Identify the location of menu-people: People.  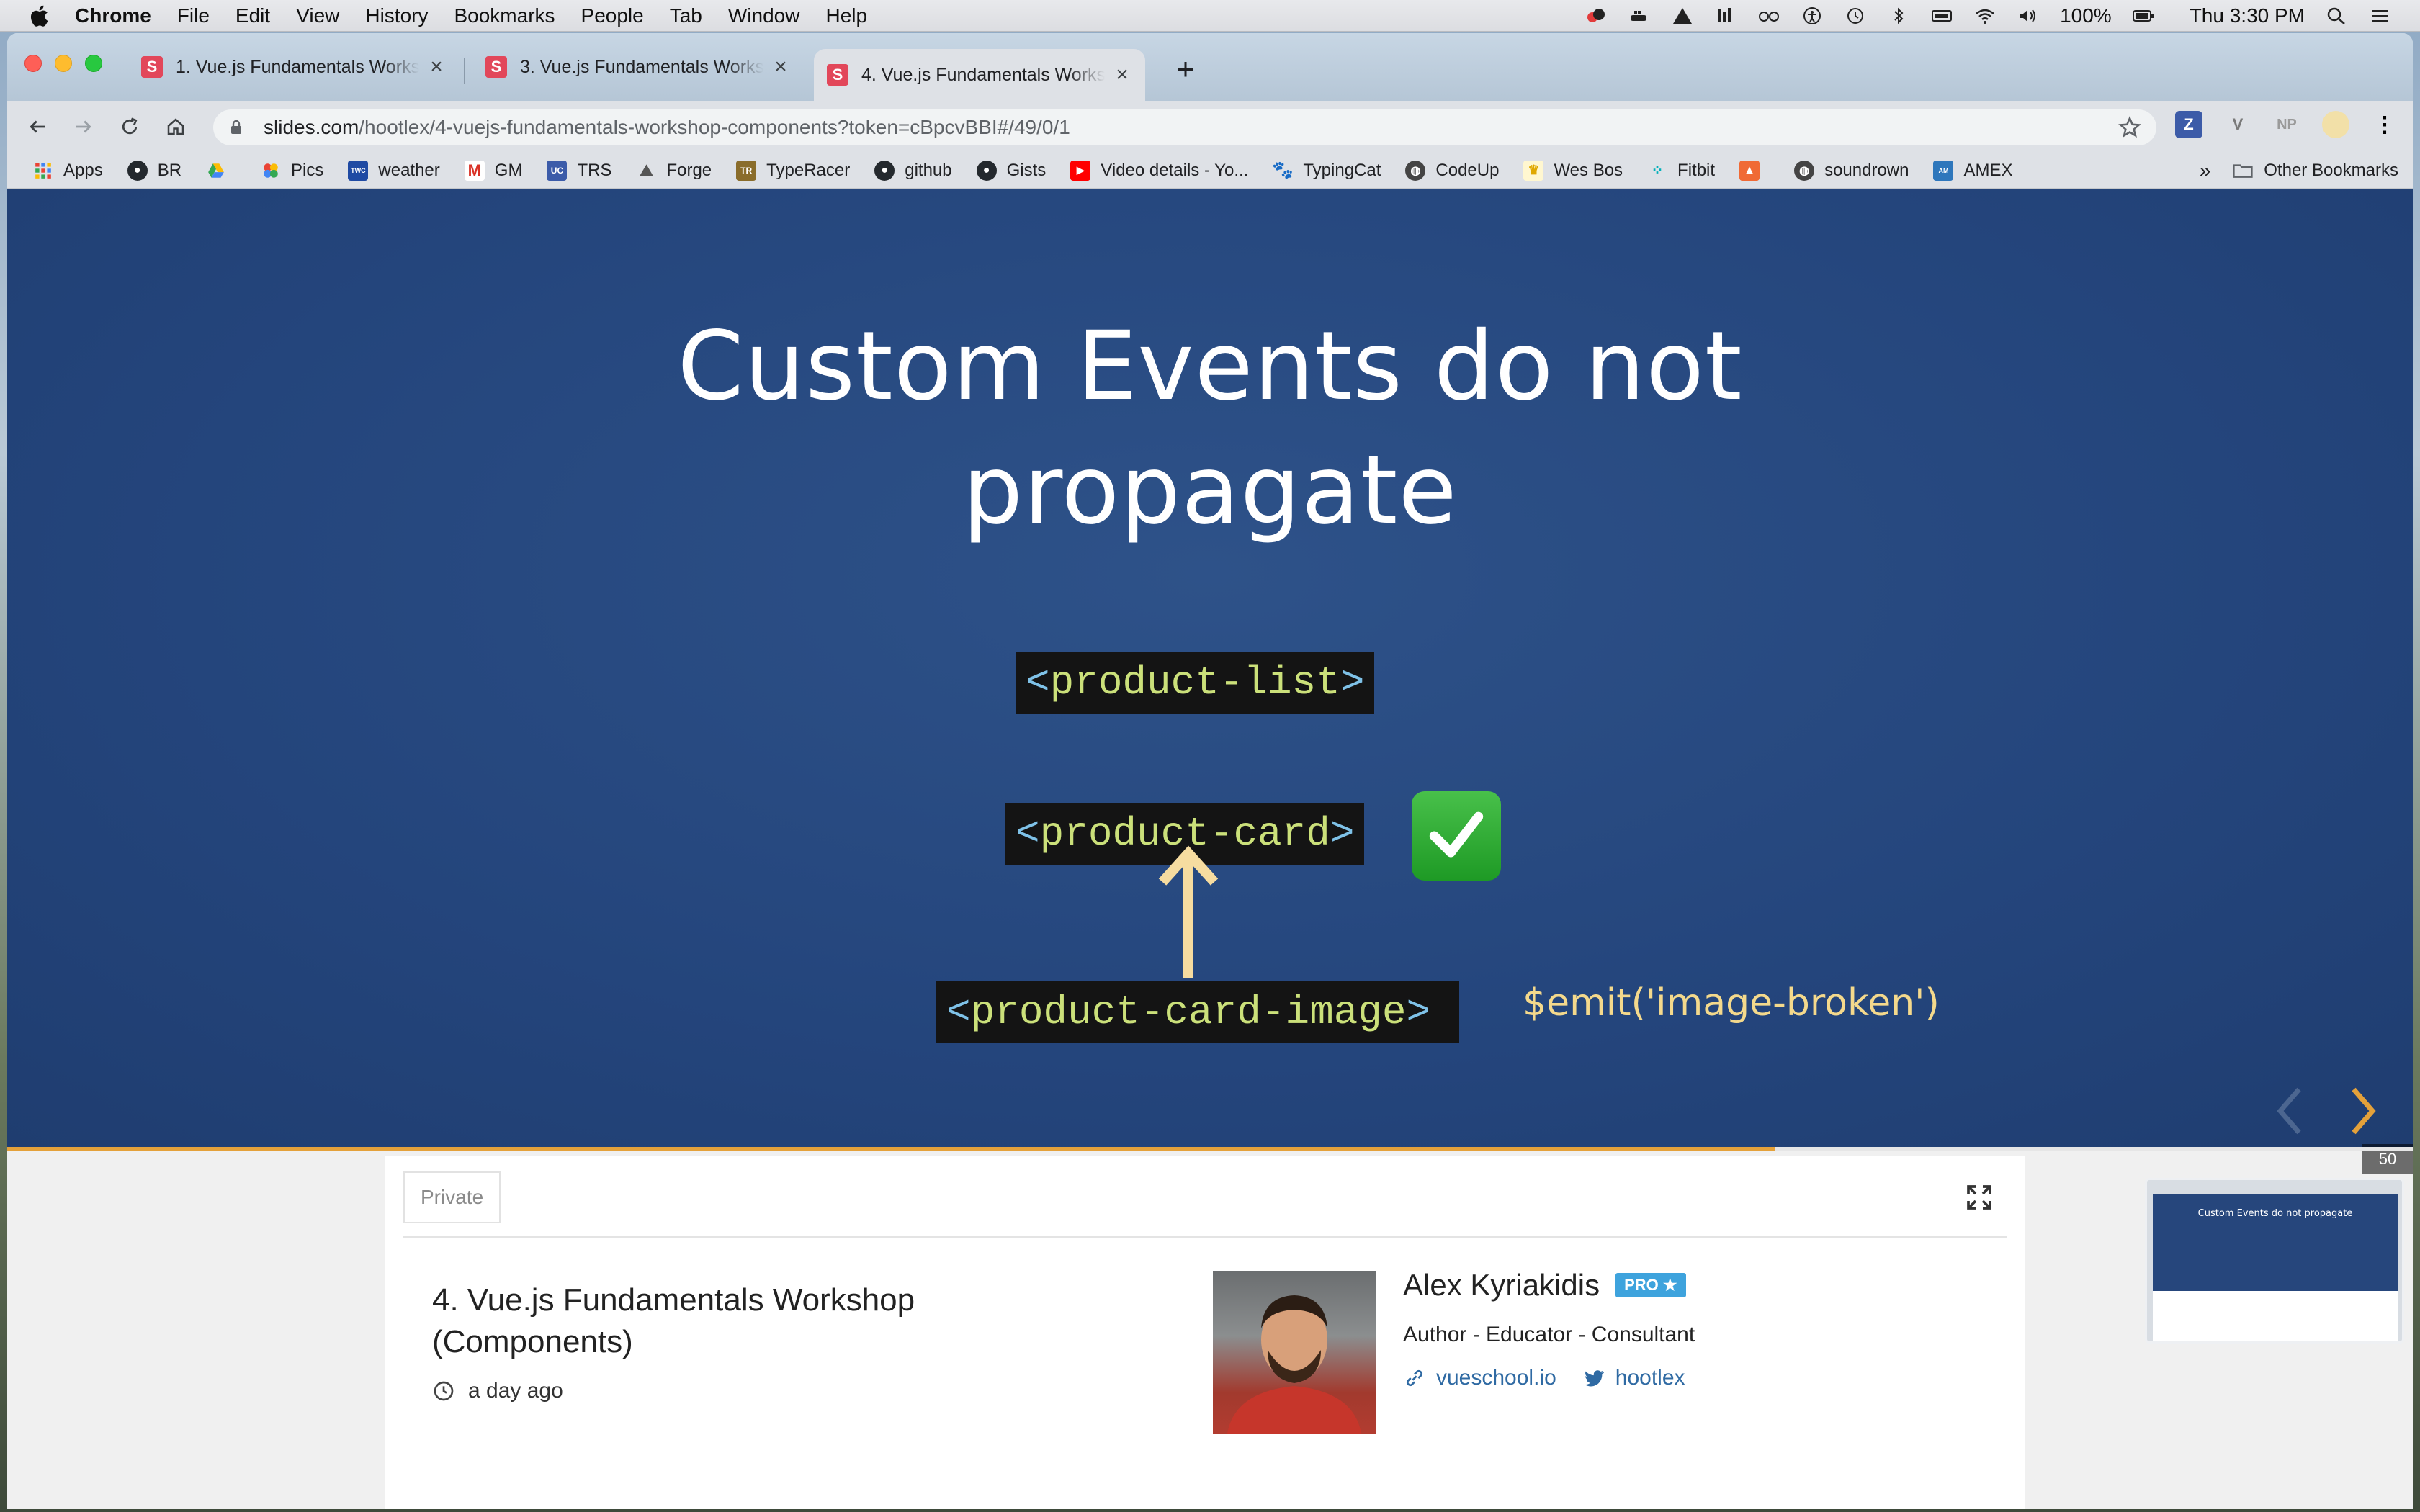
(612, 15).